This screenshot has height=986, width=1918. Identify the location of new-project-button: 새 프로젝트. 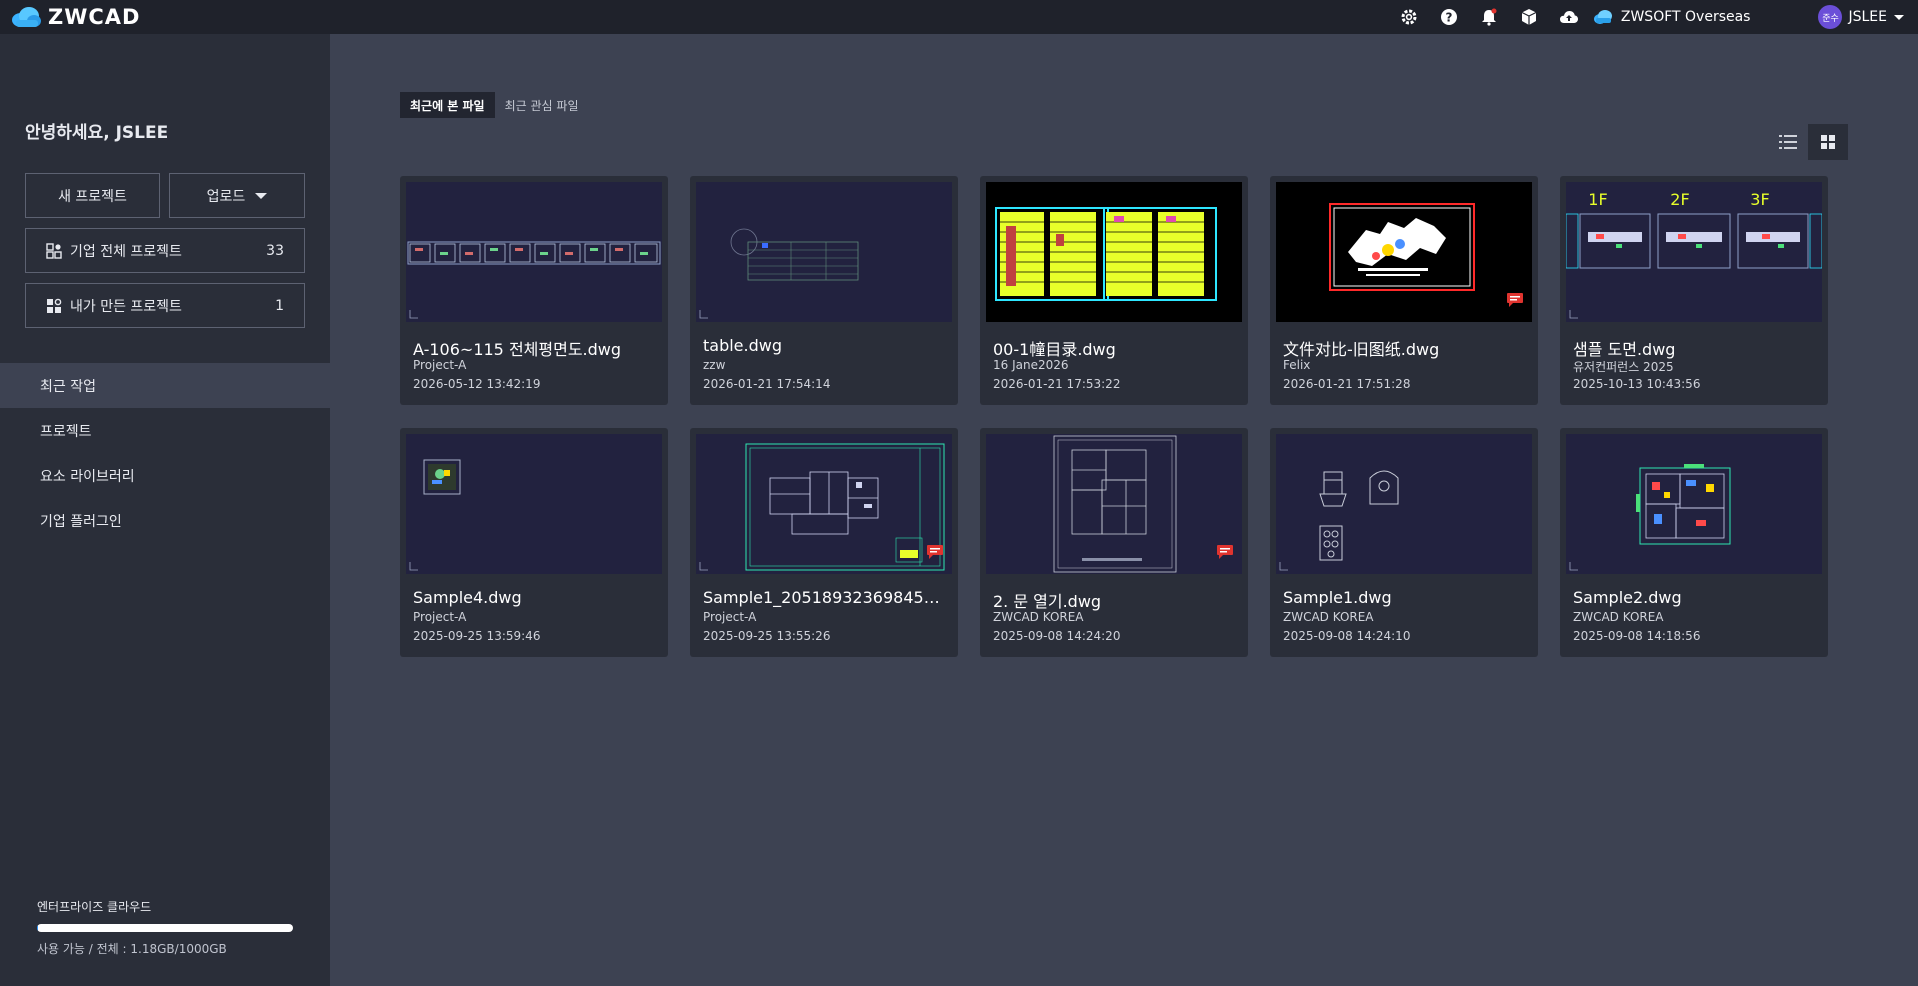
(92, 195).